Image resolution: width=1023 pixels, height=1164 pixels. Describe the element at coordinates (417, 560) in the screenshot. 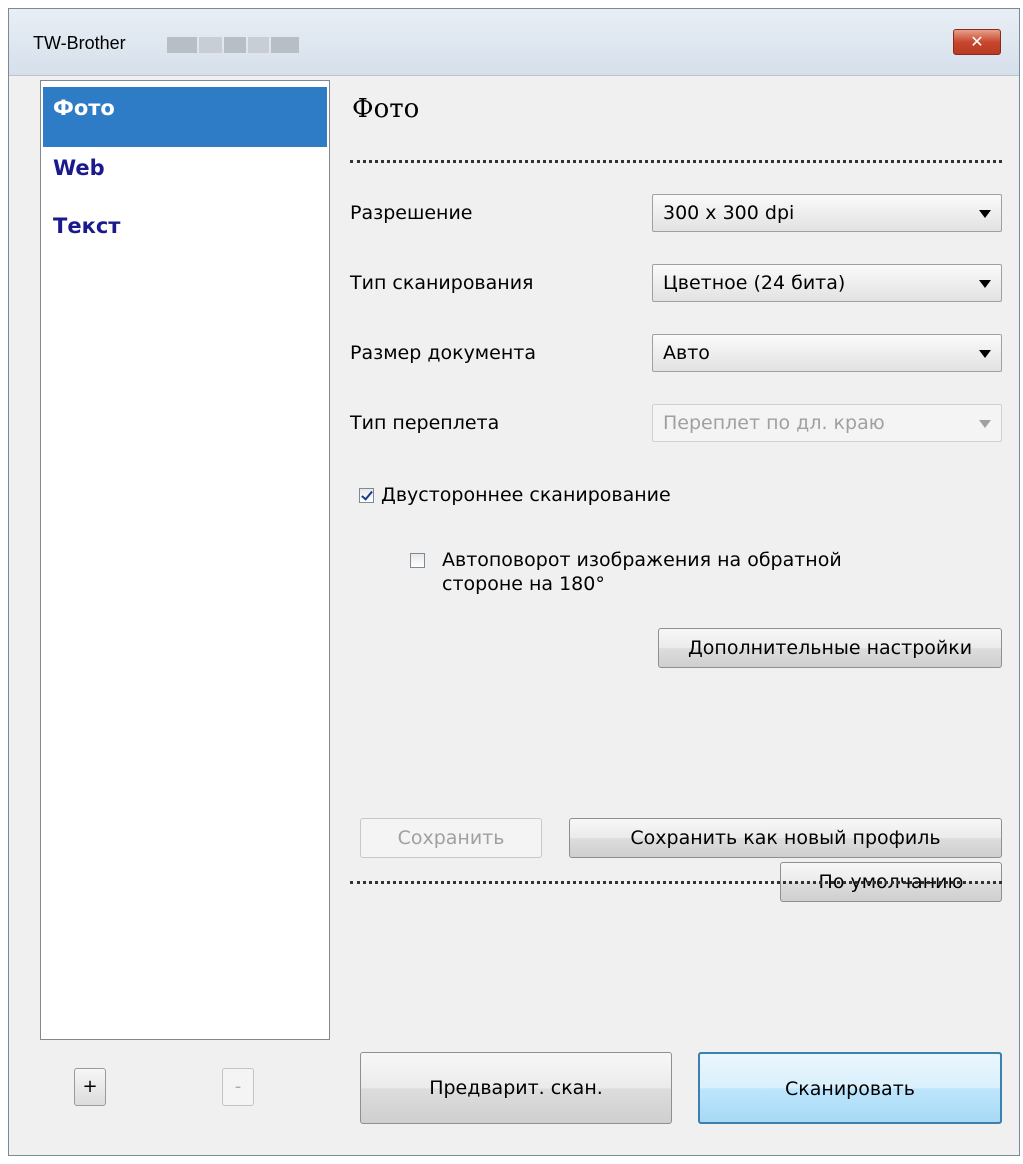

I see `autorotate-checkbox` at that location.